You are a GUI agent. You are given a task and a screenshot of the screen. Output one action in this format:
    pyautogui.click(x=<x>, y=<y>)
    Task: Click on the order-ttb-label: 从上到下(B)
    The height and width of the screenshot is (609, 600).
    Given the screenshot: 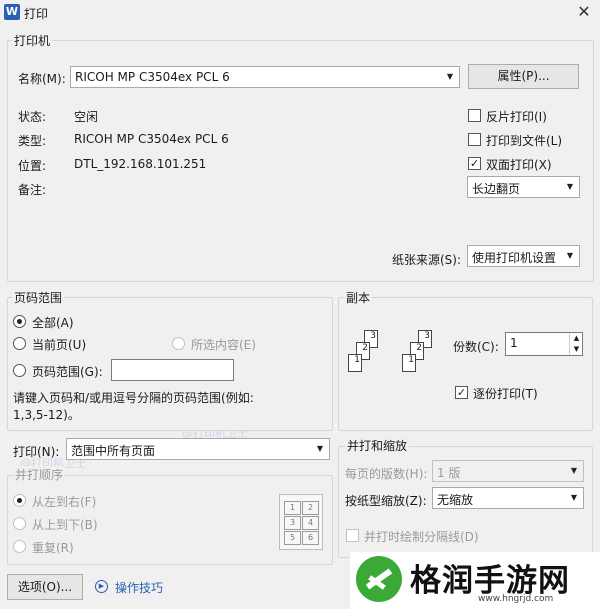 What is the action you would take?
    pyautogui.click(x=65, y=525)
    